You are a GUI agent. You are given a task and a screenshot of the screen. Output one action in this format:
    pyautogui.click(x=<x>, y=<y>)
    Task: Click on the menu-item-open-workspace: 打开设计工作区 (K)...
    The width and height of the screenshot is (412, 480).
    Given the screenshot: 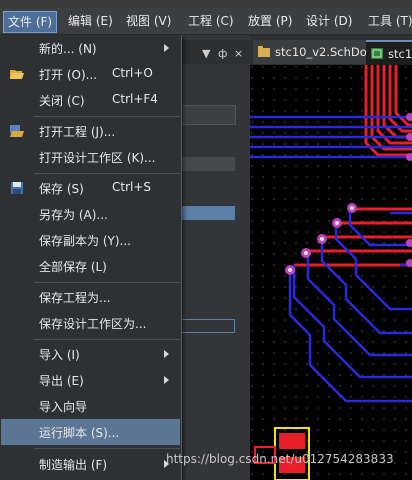 What is the action you would take?
    pyautogui.click(x=90, y=157)
    